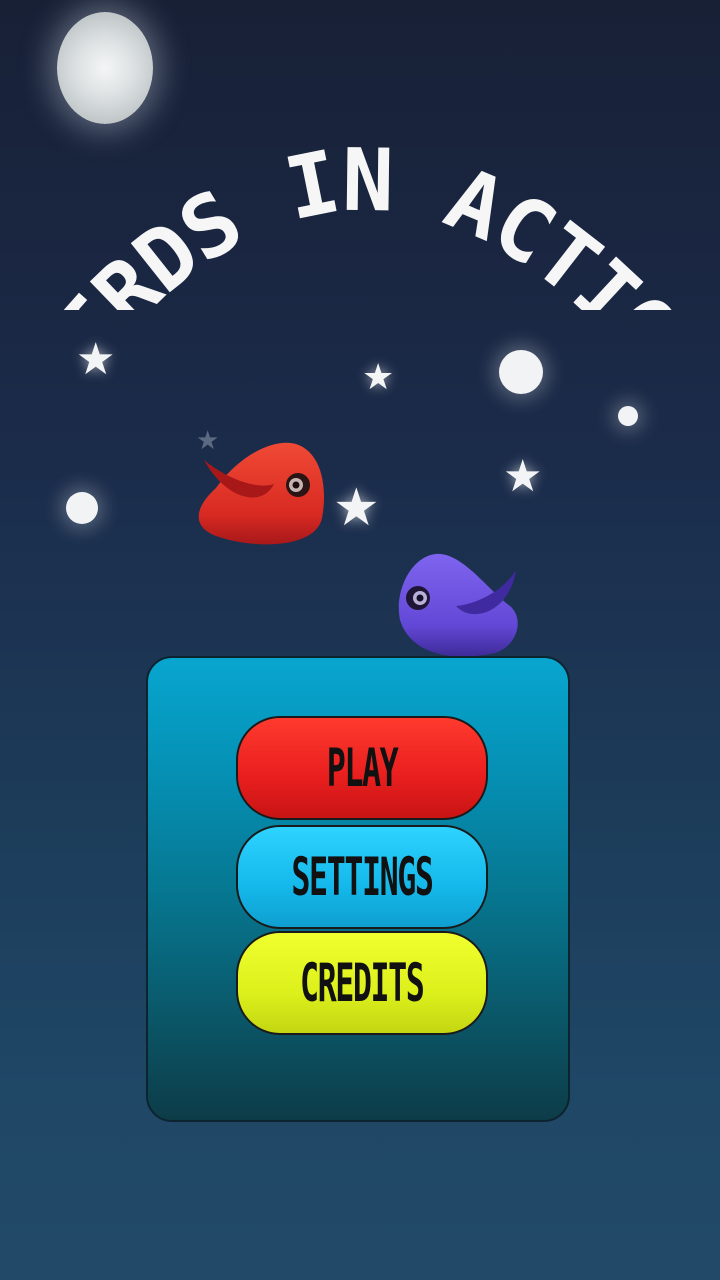 The width and height of the screenshot is (720, 1280). I want to click on settings-button: Settings, so click(362, 877).